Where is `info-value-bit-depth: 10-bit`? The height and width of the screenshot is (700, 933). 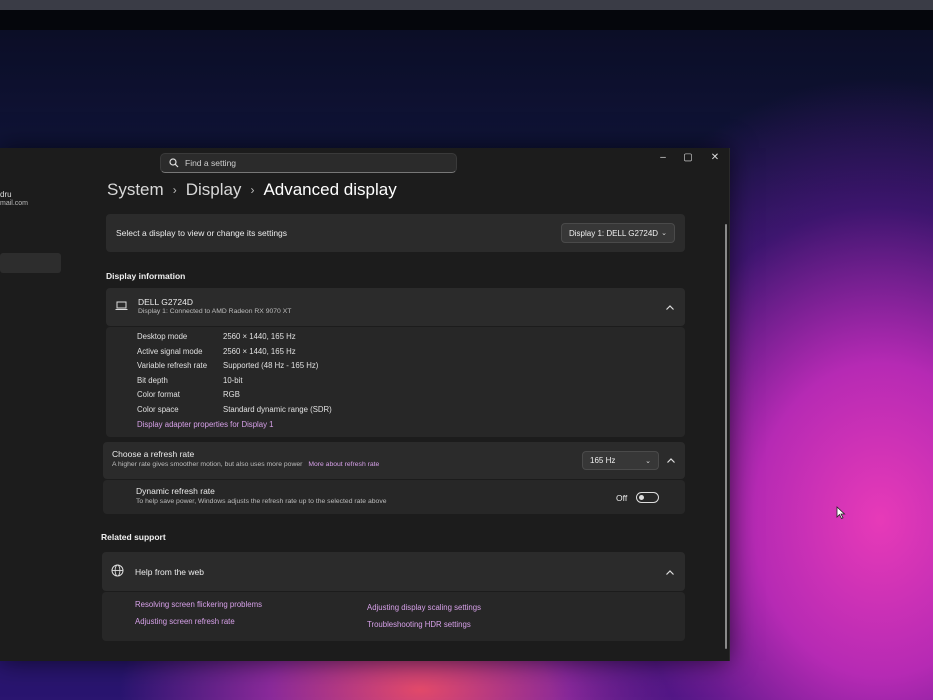 info-value-bit-depth: 10-bit is located at coordinates (233, 380).